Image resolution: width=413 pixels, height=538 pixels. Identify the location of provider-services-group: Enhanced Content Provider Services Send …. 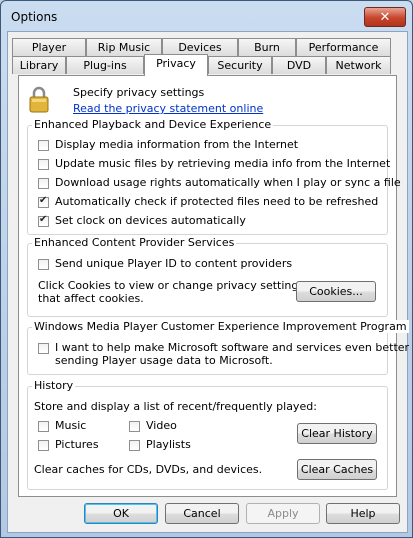
(207, 276).